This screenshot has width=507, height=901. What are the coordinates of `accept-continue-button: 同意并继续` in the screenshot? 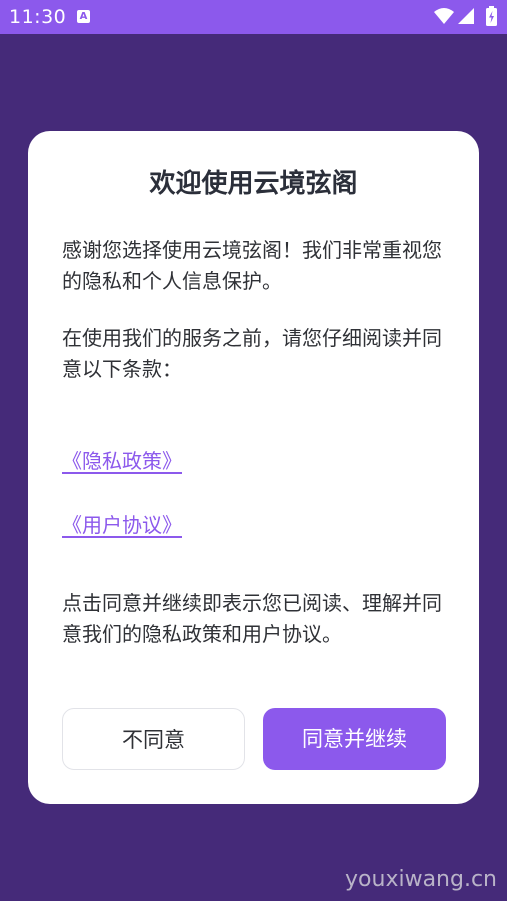 It's located at (354, 739).